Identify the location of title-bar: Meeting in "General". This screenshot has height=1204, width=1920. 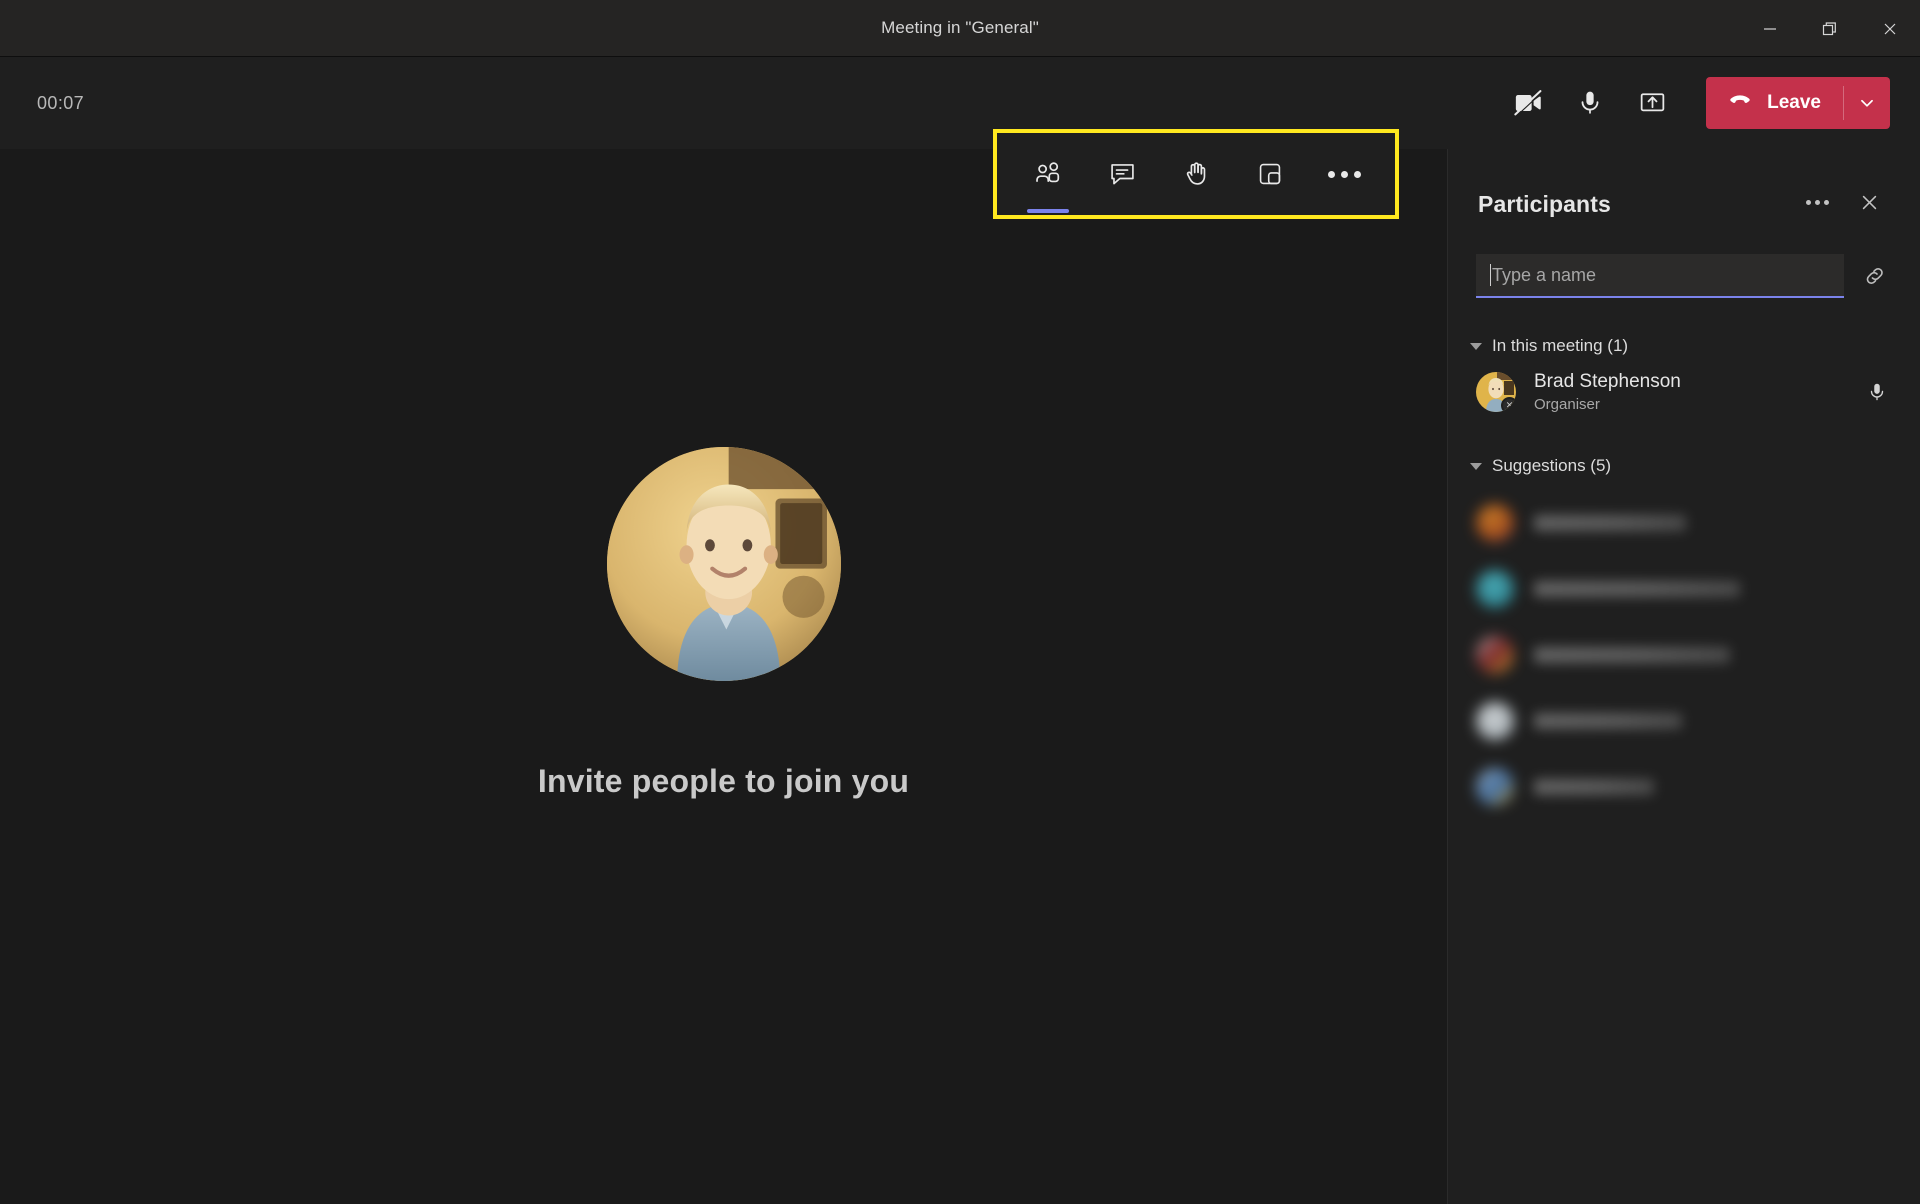
(960, 28).